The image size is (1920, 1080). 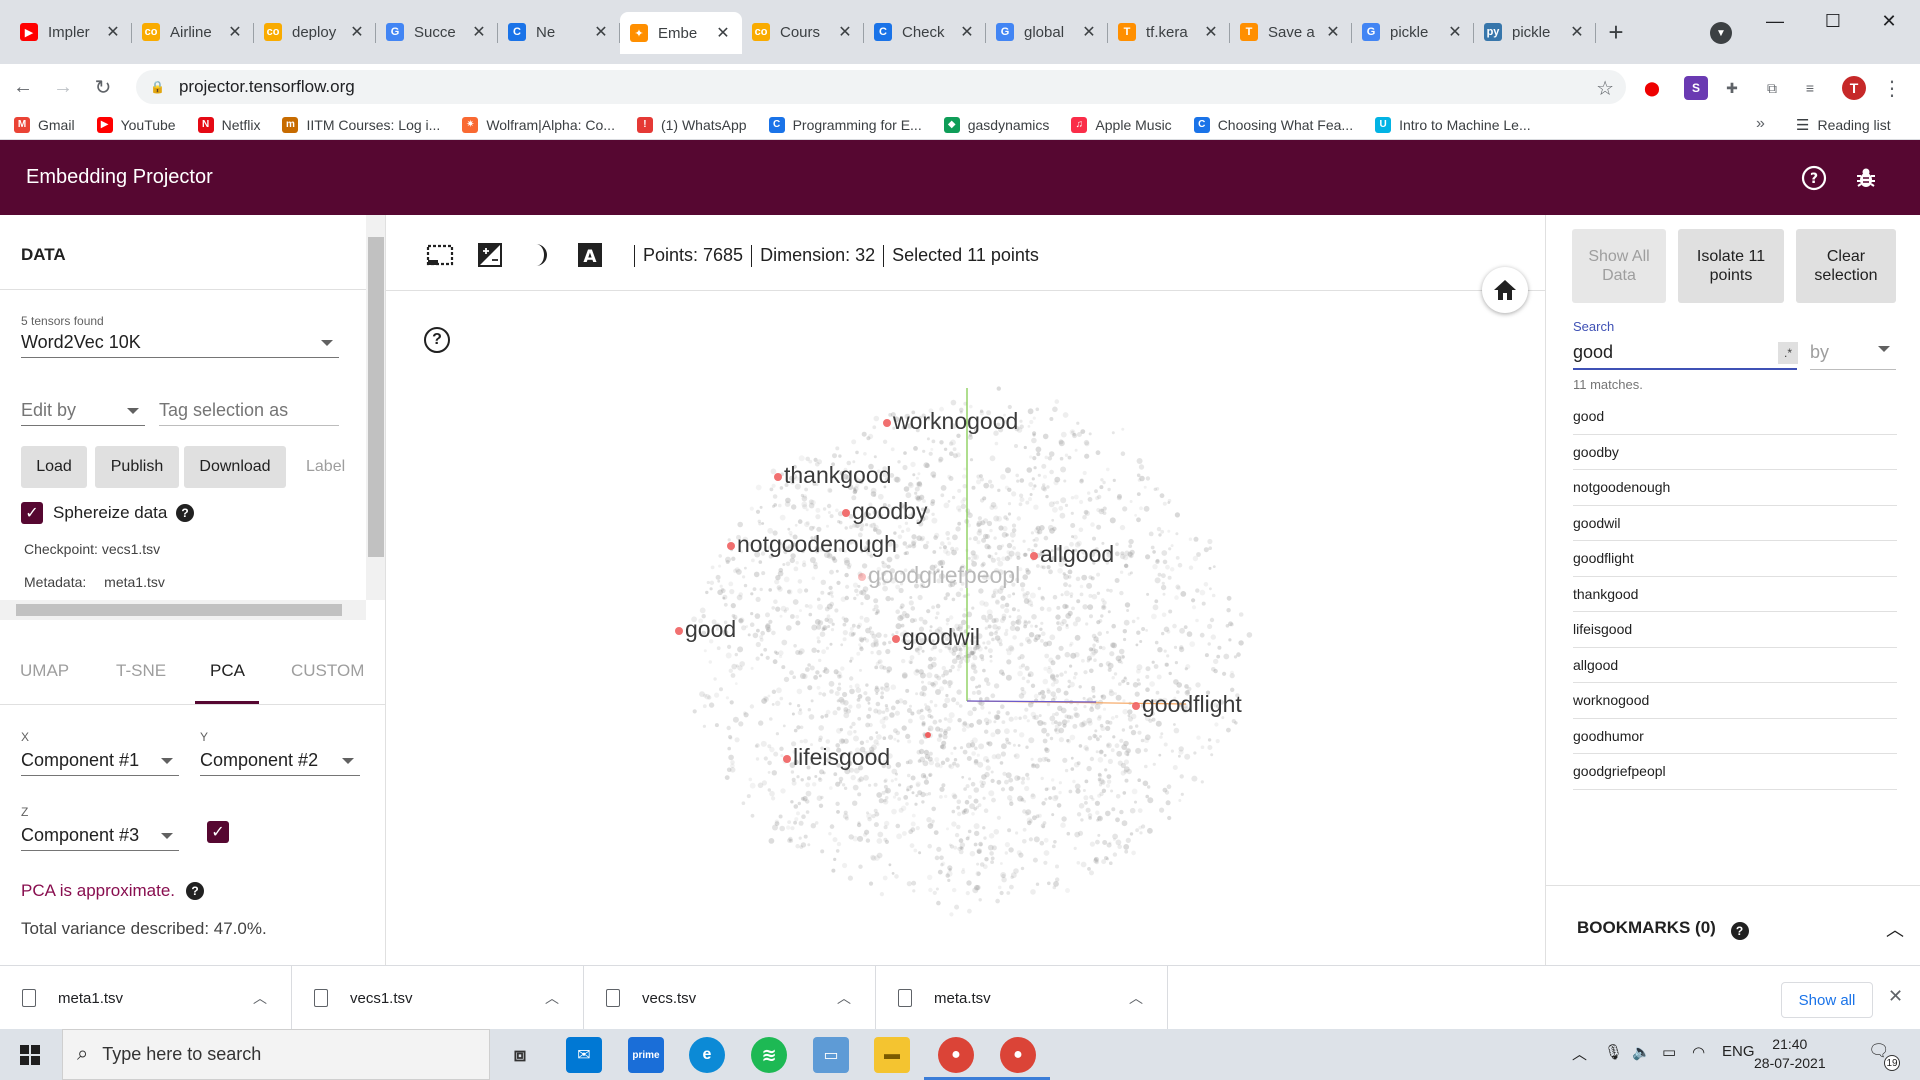 I want to click on chrome-window-icon: ●, so click(x=956, y=1058).